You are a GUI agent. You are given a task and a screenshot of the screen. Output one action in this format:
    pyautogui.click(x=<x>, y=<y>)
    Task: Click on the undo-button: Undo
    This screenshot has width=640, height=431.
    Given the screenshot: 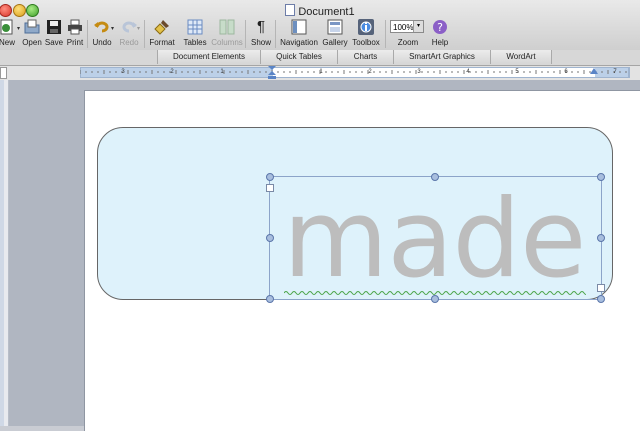 What is the action you would take?
    pyautogui.click(x=102, y=34)
    